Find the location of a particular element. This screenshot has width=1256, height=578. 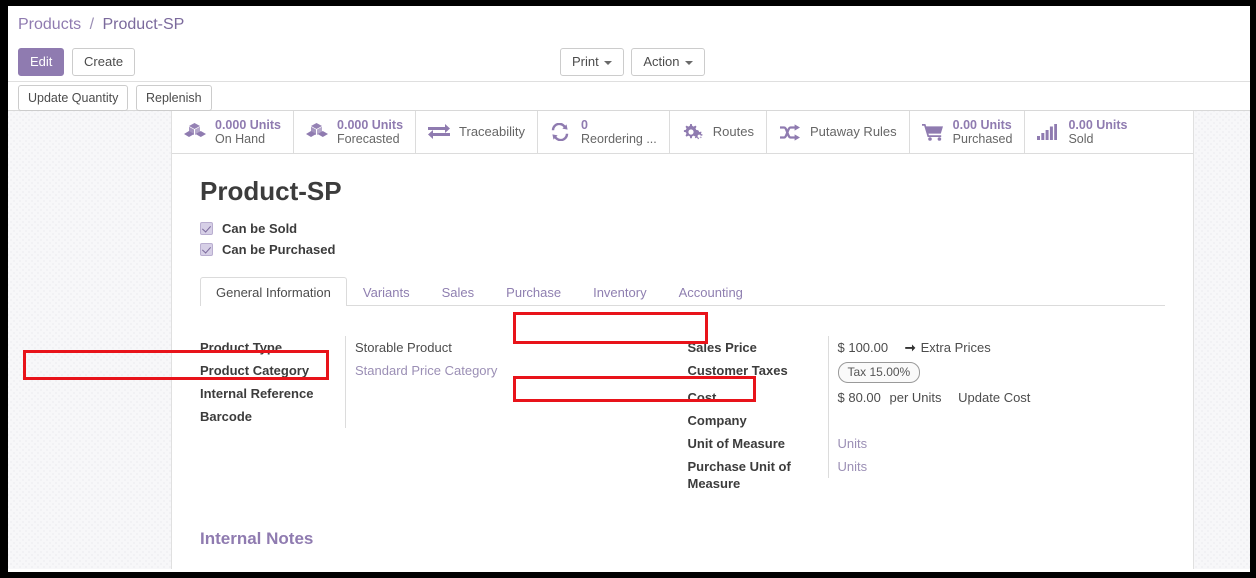

unit-of-measure-value: Units is located at coordinates (996, 443).